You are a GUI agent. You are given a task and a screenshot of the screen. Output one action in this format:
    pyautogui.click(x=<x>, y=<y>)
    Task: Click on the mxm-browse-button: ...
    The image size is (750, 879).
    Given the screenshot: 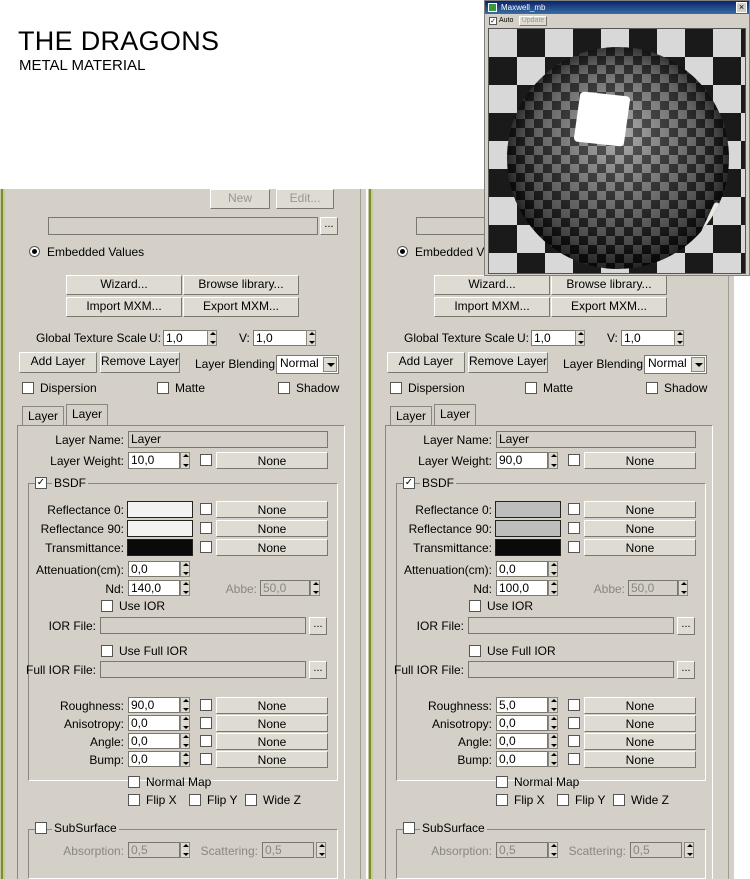 What is the action you would take?
    pyautogui.click(x=329, y=226)
    